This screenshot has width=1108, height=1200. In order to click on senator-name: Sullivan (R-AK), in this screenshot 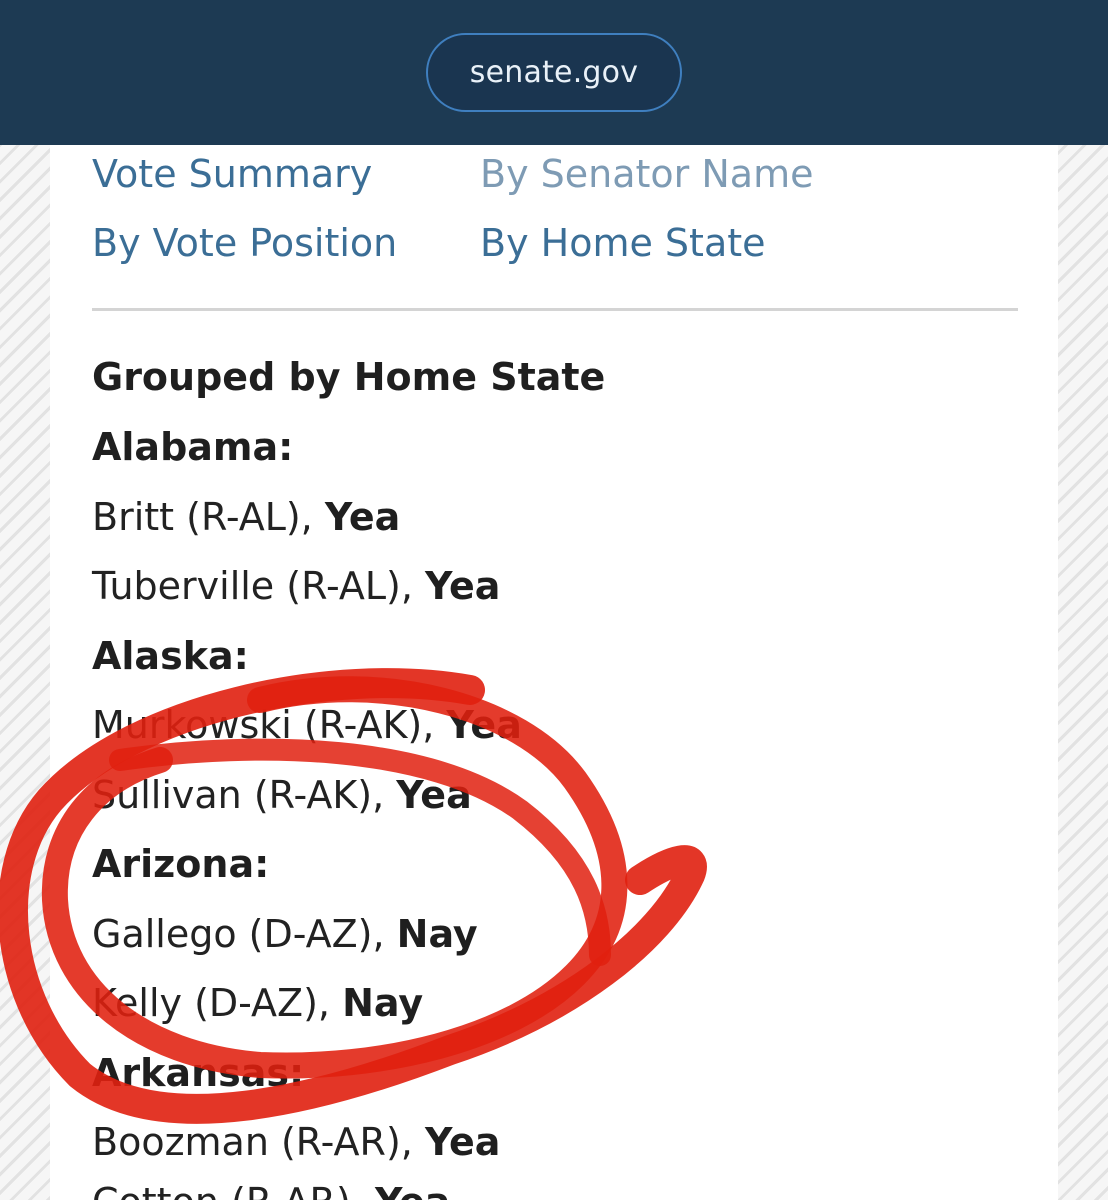, I will do `click(244, 795)`.